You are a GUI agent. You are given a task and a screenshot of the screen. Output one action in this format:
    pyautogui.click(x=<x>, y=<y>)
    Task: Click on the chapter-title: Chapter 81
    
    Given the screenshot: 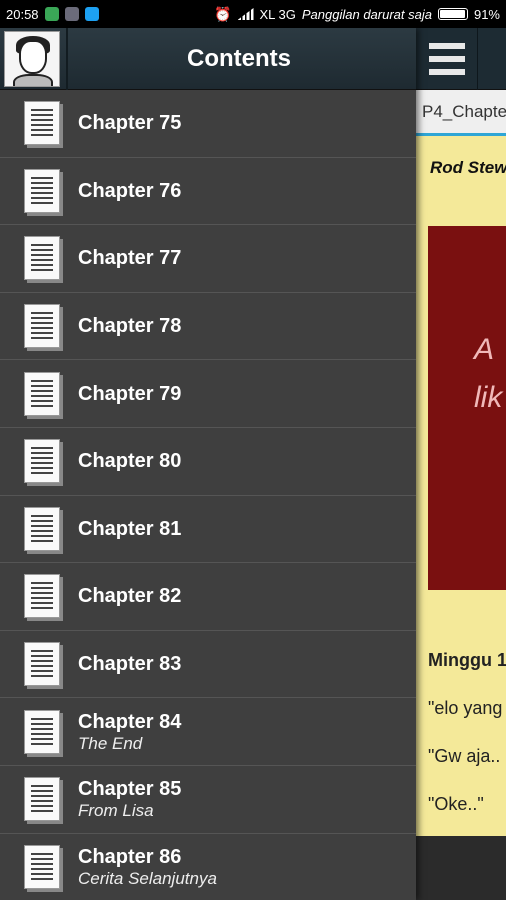 What is the action you would take?
    pyautogui.click(x=130, y=528)
    